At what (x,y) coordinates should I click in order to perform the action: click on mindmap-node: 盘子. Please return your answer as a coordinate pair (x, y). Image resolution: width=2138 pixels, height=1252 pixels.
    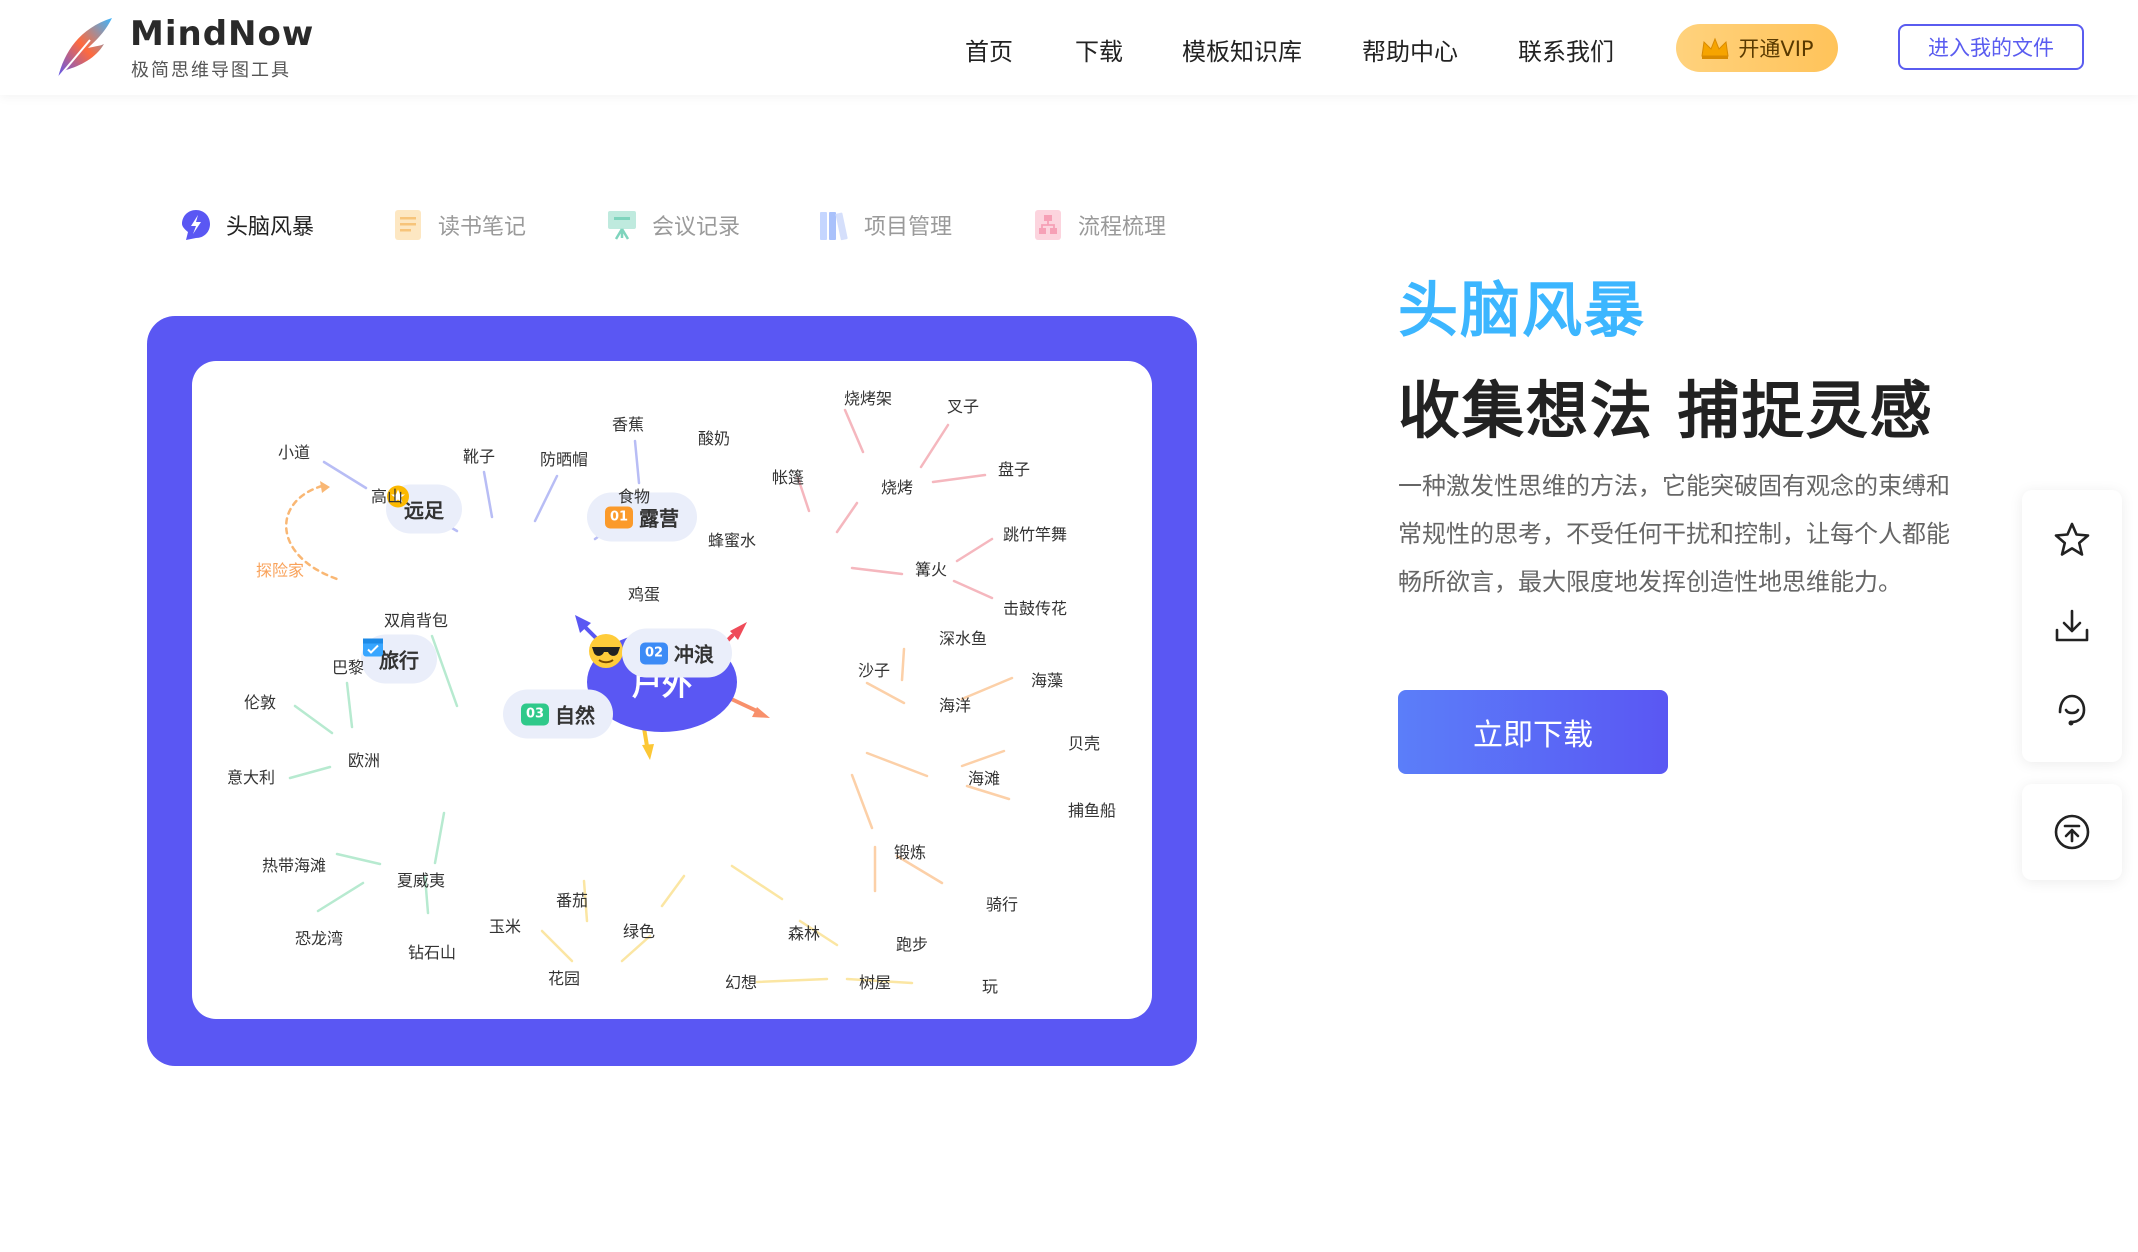
    Looking at the image, I should click on (1014, 469).